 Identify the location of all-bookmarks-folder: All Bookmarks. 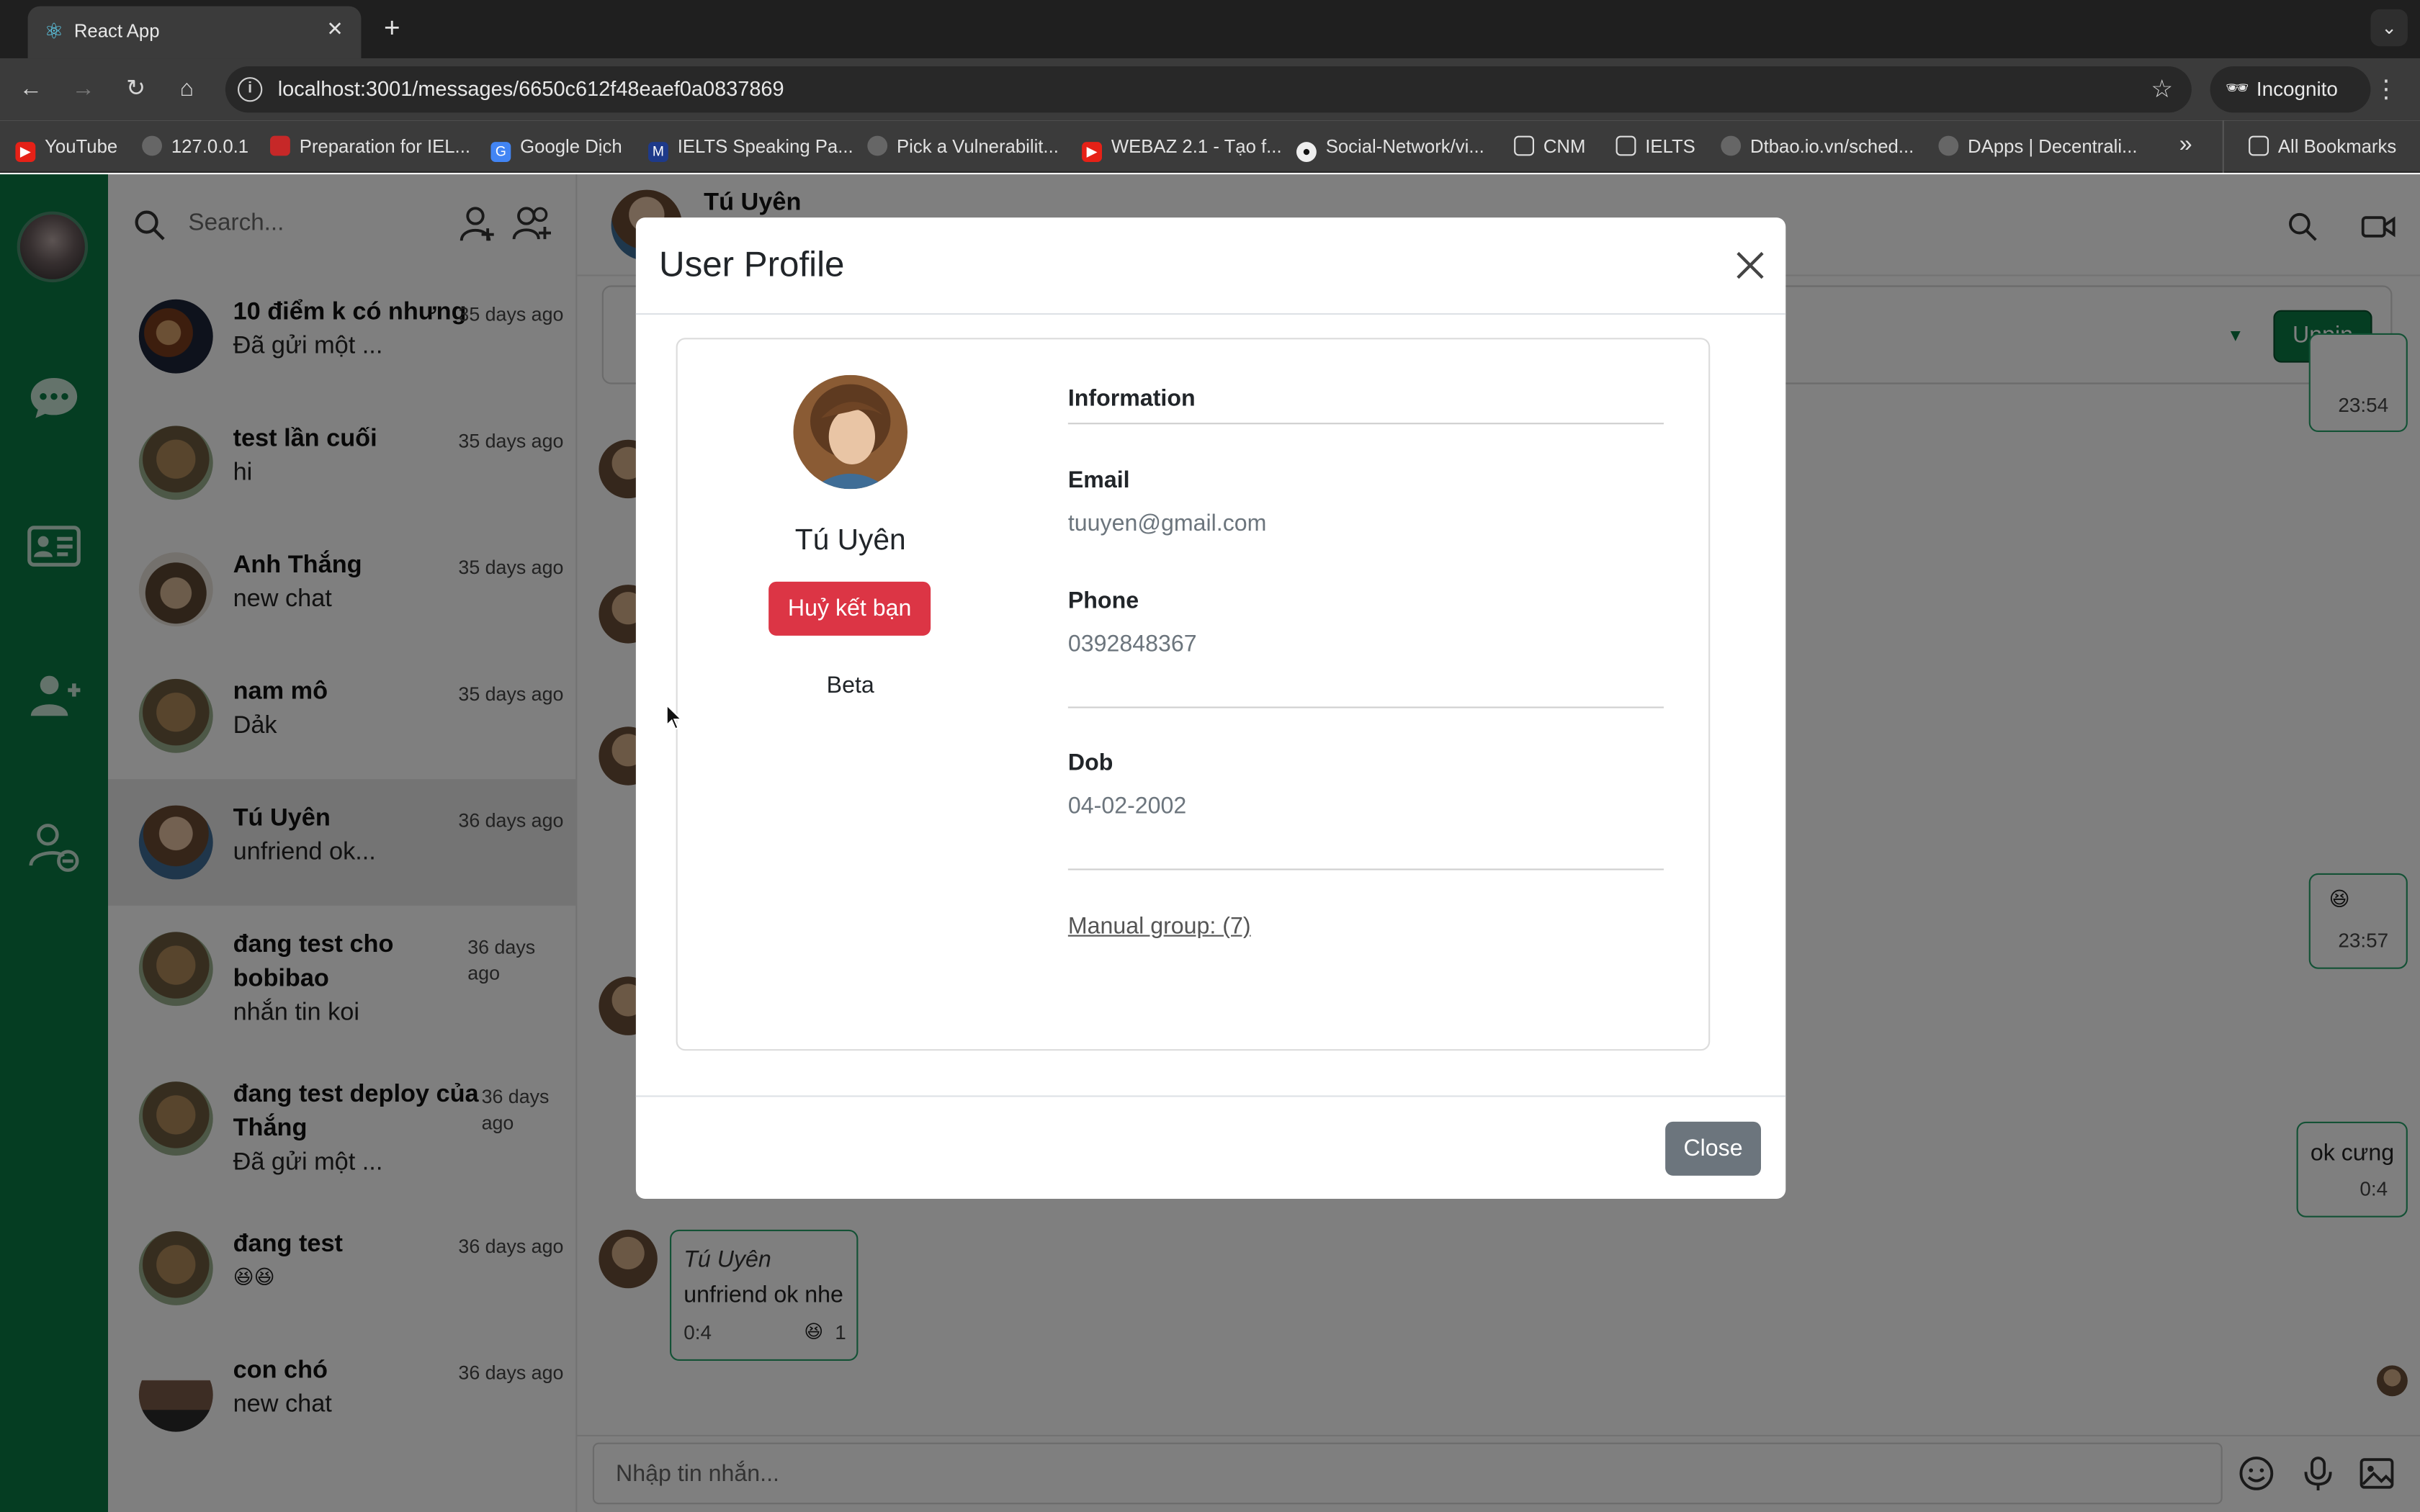
(2322, 146).